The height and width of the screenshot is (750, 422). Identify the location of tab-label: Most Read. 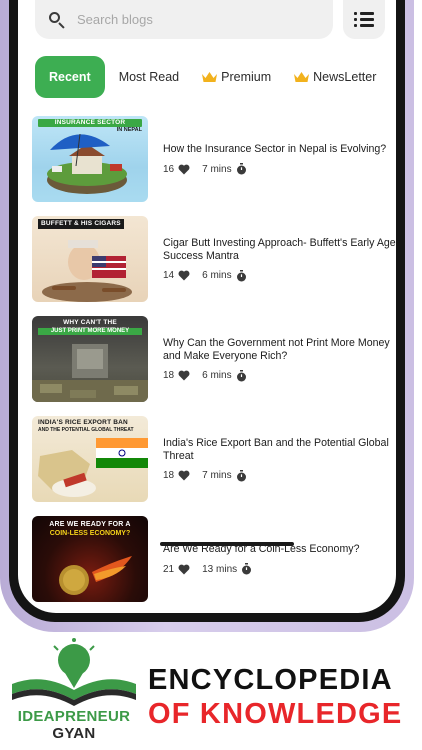
(149, 77).